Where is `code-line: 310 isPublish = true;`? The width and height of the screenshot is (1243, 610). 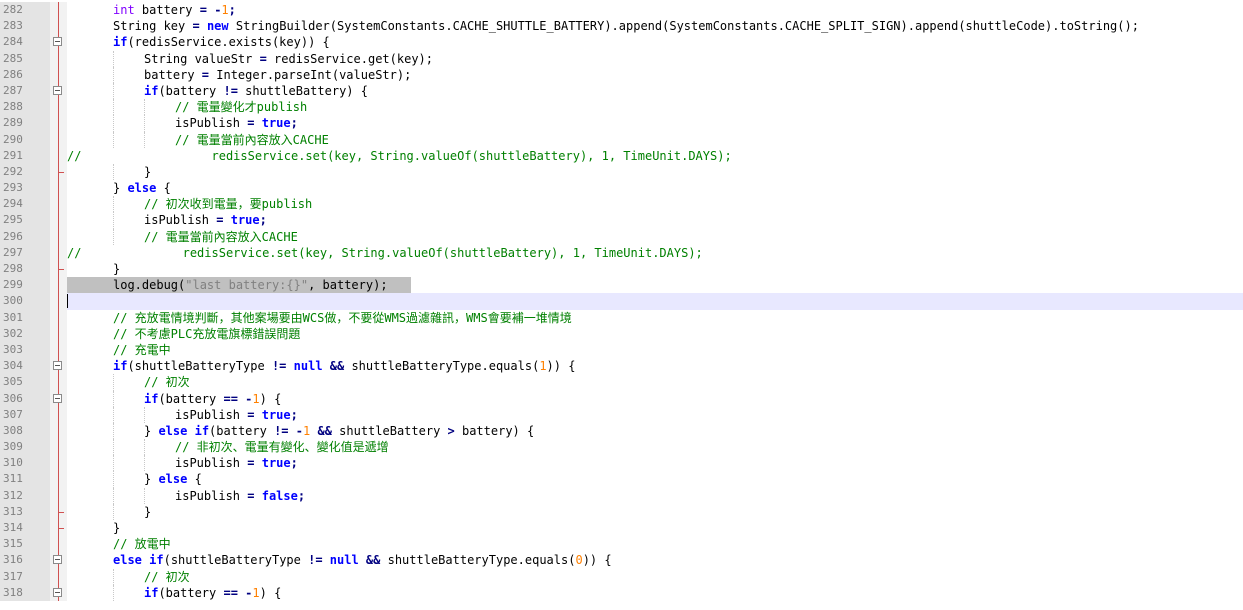
code-line: 310 isPublish = true; is located at coordinates (621, 463).